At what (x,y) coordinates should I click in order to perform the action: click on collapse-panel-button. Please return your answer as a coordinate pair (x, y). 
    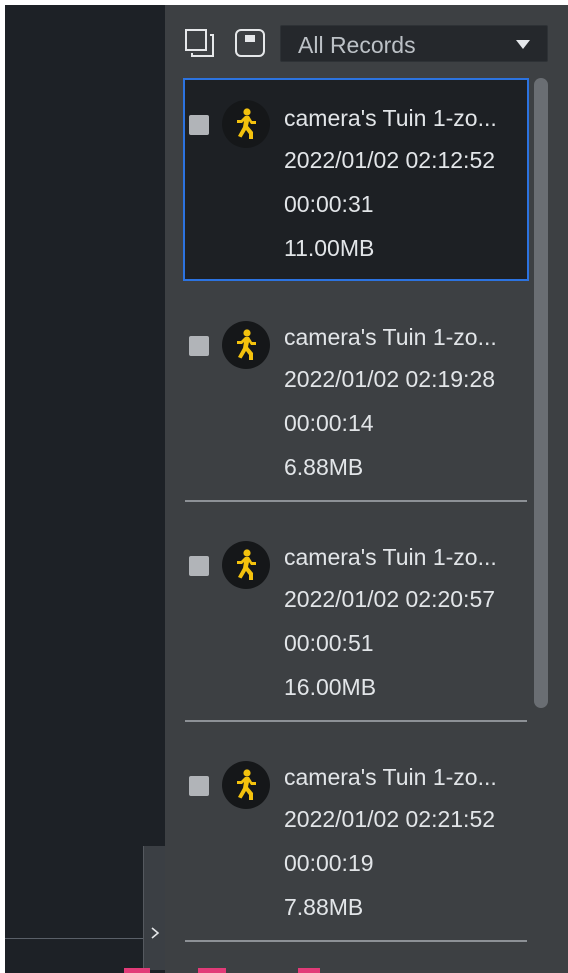
    Looking at the image, I should click on (154, 908).